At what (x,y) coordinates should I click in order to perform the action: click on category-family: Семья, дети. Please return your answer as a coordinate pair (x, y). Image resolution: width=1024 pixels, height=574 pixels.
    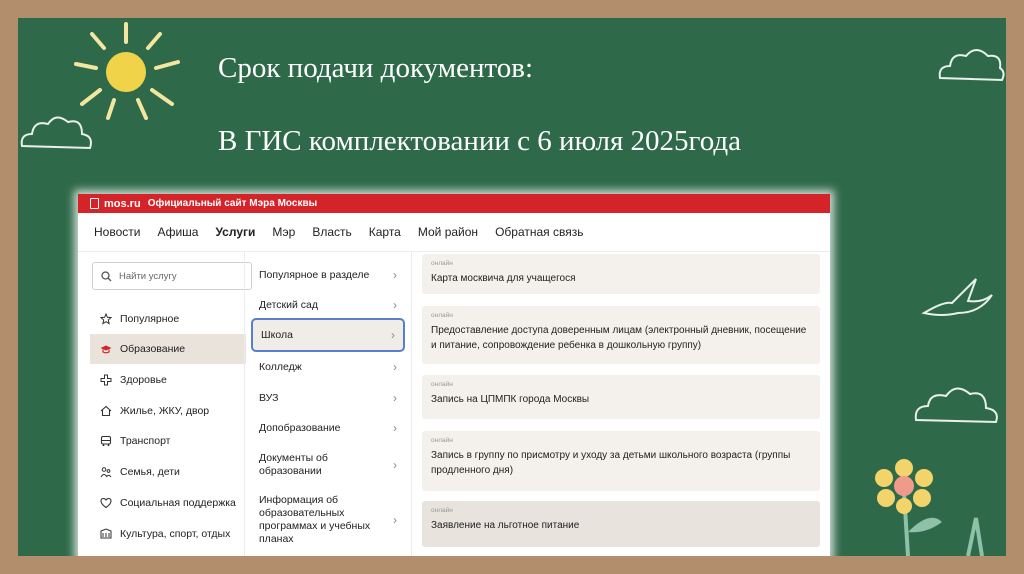
    Looking at the image, I should click on (168, 472).